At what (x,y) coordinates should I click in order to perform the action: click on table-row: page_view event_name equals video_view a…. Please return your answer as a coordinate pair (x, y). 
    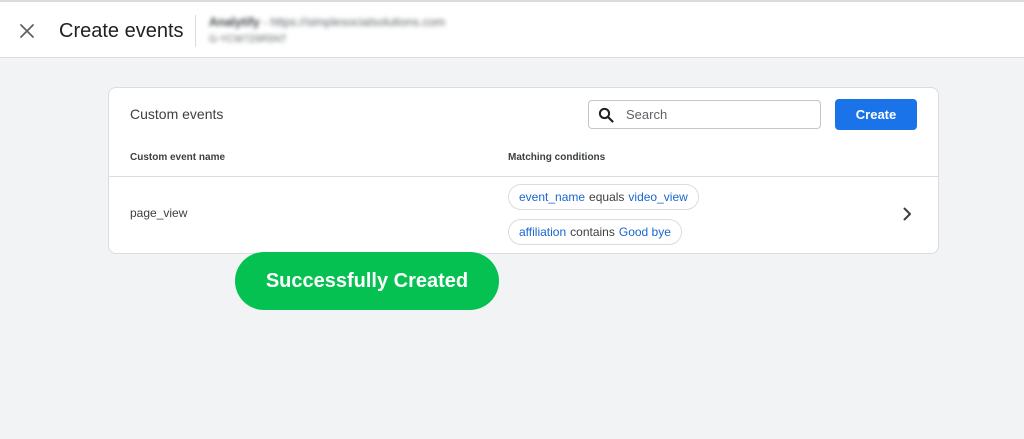
    Looking at the image, I should click on (523, 215).